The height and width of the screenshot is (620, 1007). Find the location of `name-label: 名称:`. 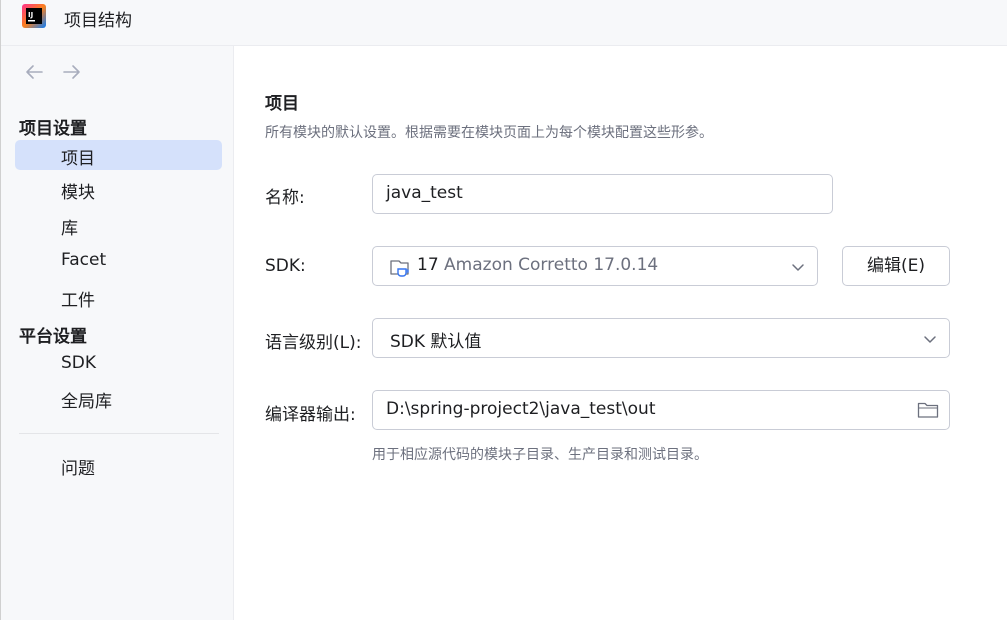

name-label: 名称: is located at coordinates (285, 198).